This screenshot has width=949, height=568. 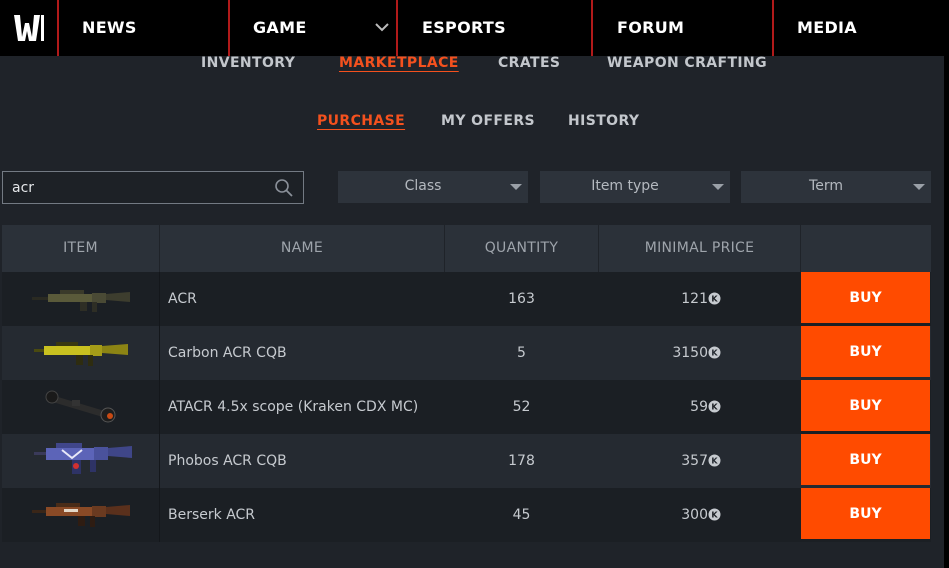 What do you see at coordinates (284, 188) in the screenshot?
I see `search-icon` at bounding box center [284, 188].